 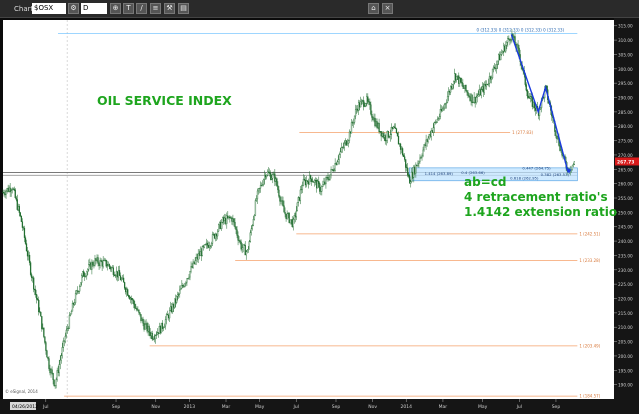 What do you see at coordinates (625, 40) in the screenshot?
I see `y-tick-label: 310.00` at bounding box center [625, 40].